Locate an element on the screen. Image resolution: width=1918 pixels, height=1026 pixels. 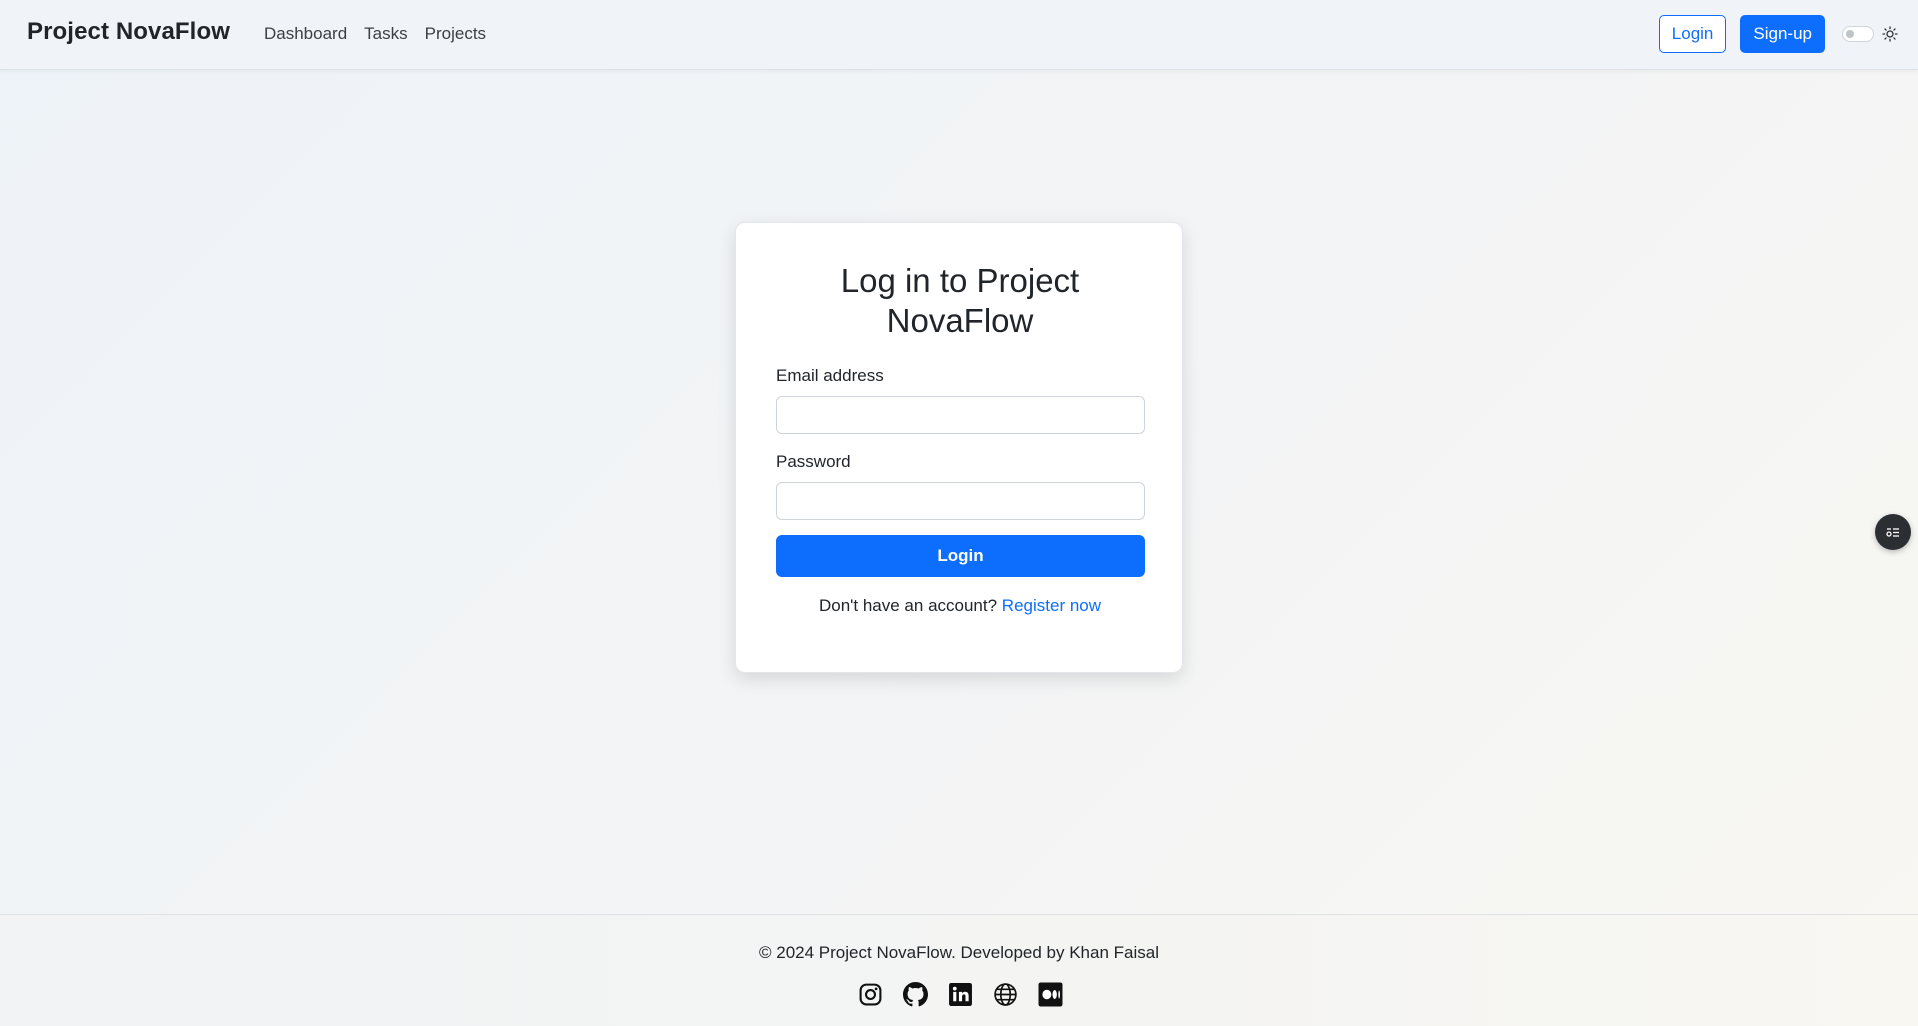
theme-toggle-knob is located at coordinates (1850, 34).